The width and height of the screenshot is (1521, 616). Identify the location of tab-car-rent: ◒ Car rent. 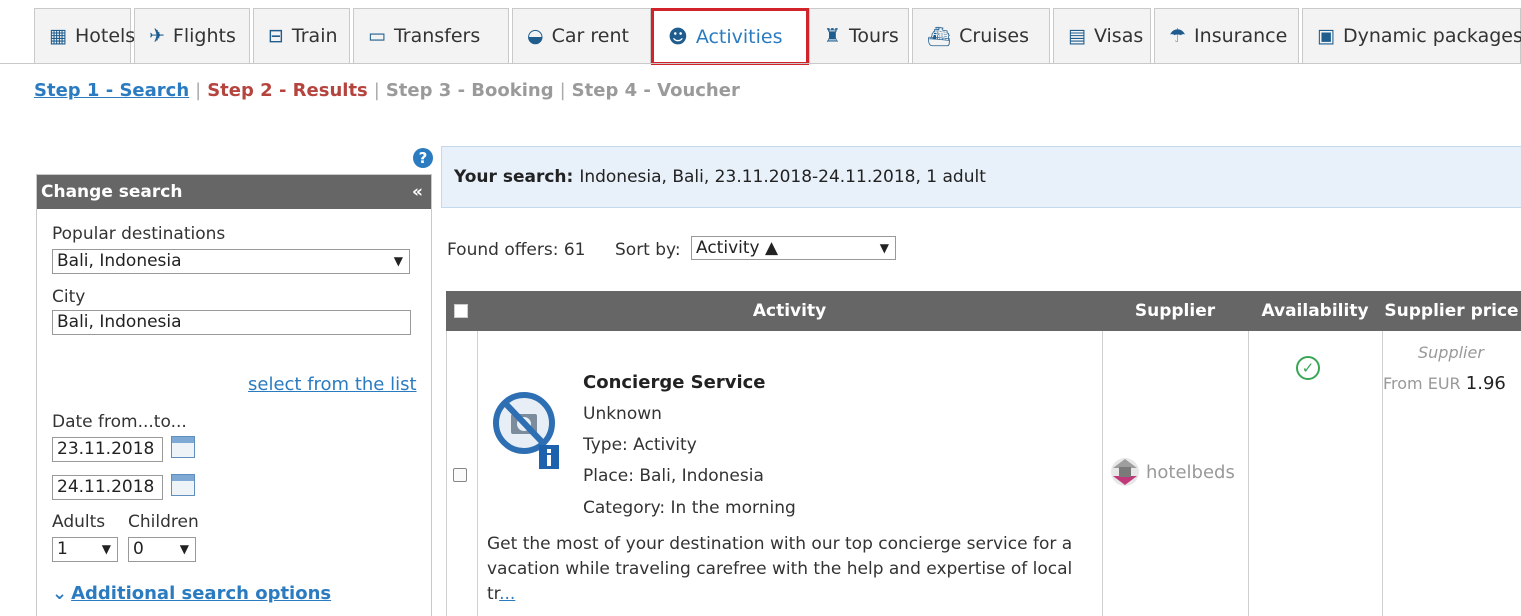
(581, 35).